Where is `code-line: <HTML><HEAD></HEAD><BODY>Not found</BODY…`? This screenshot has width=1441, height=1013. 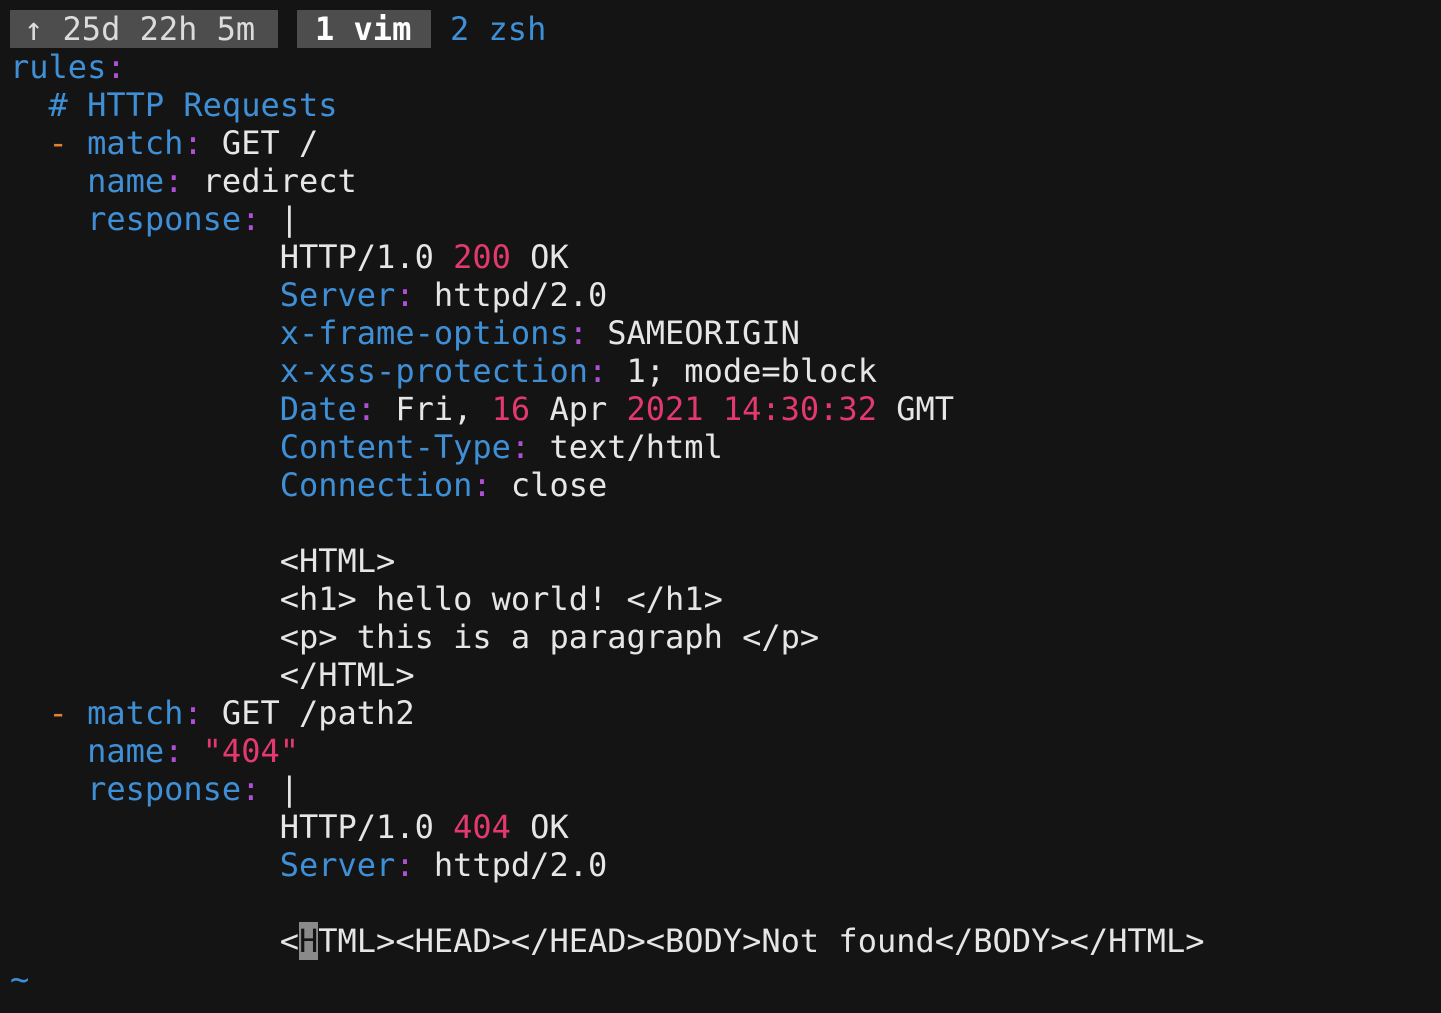 code-line: <HTML><HEAD></HEAD><BODY>Not found</BODY… is located at coordinates (725, 941).